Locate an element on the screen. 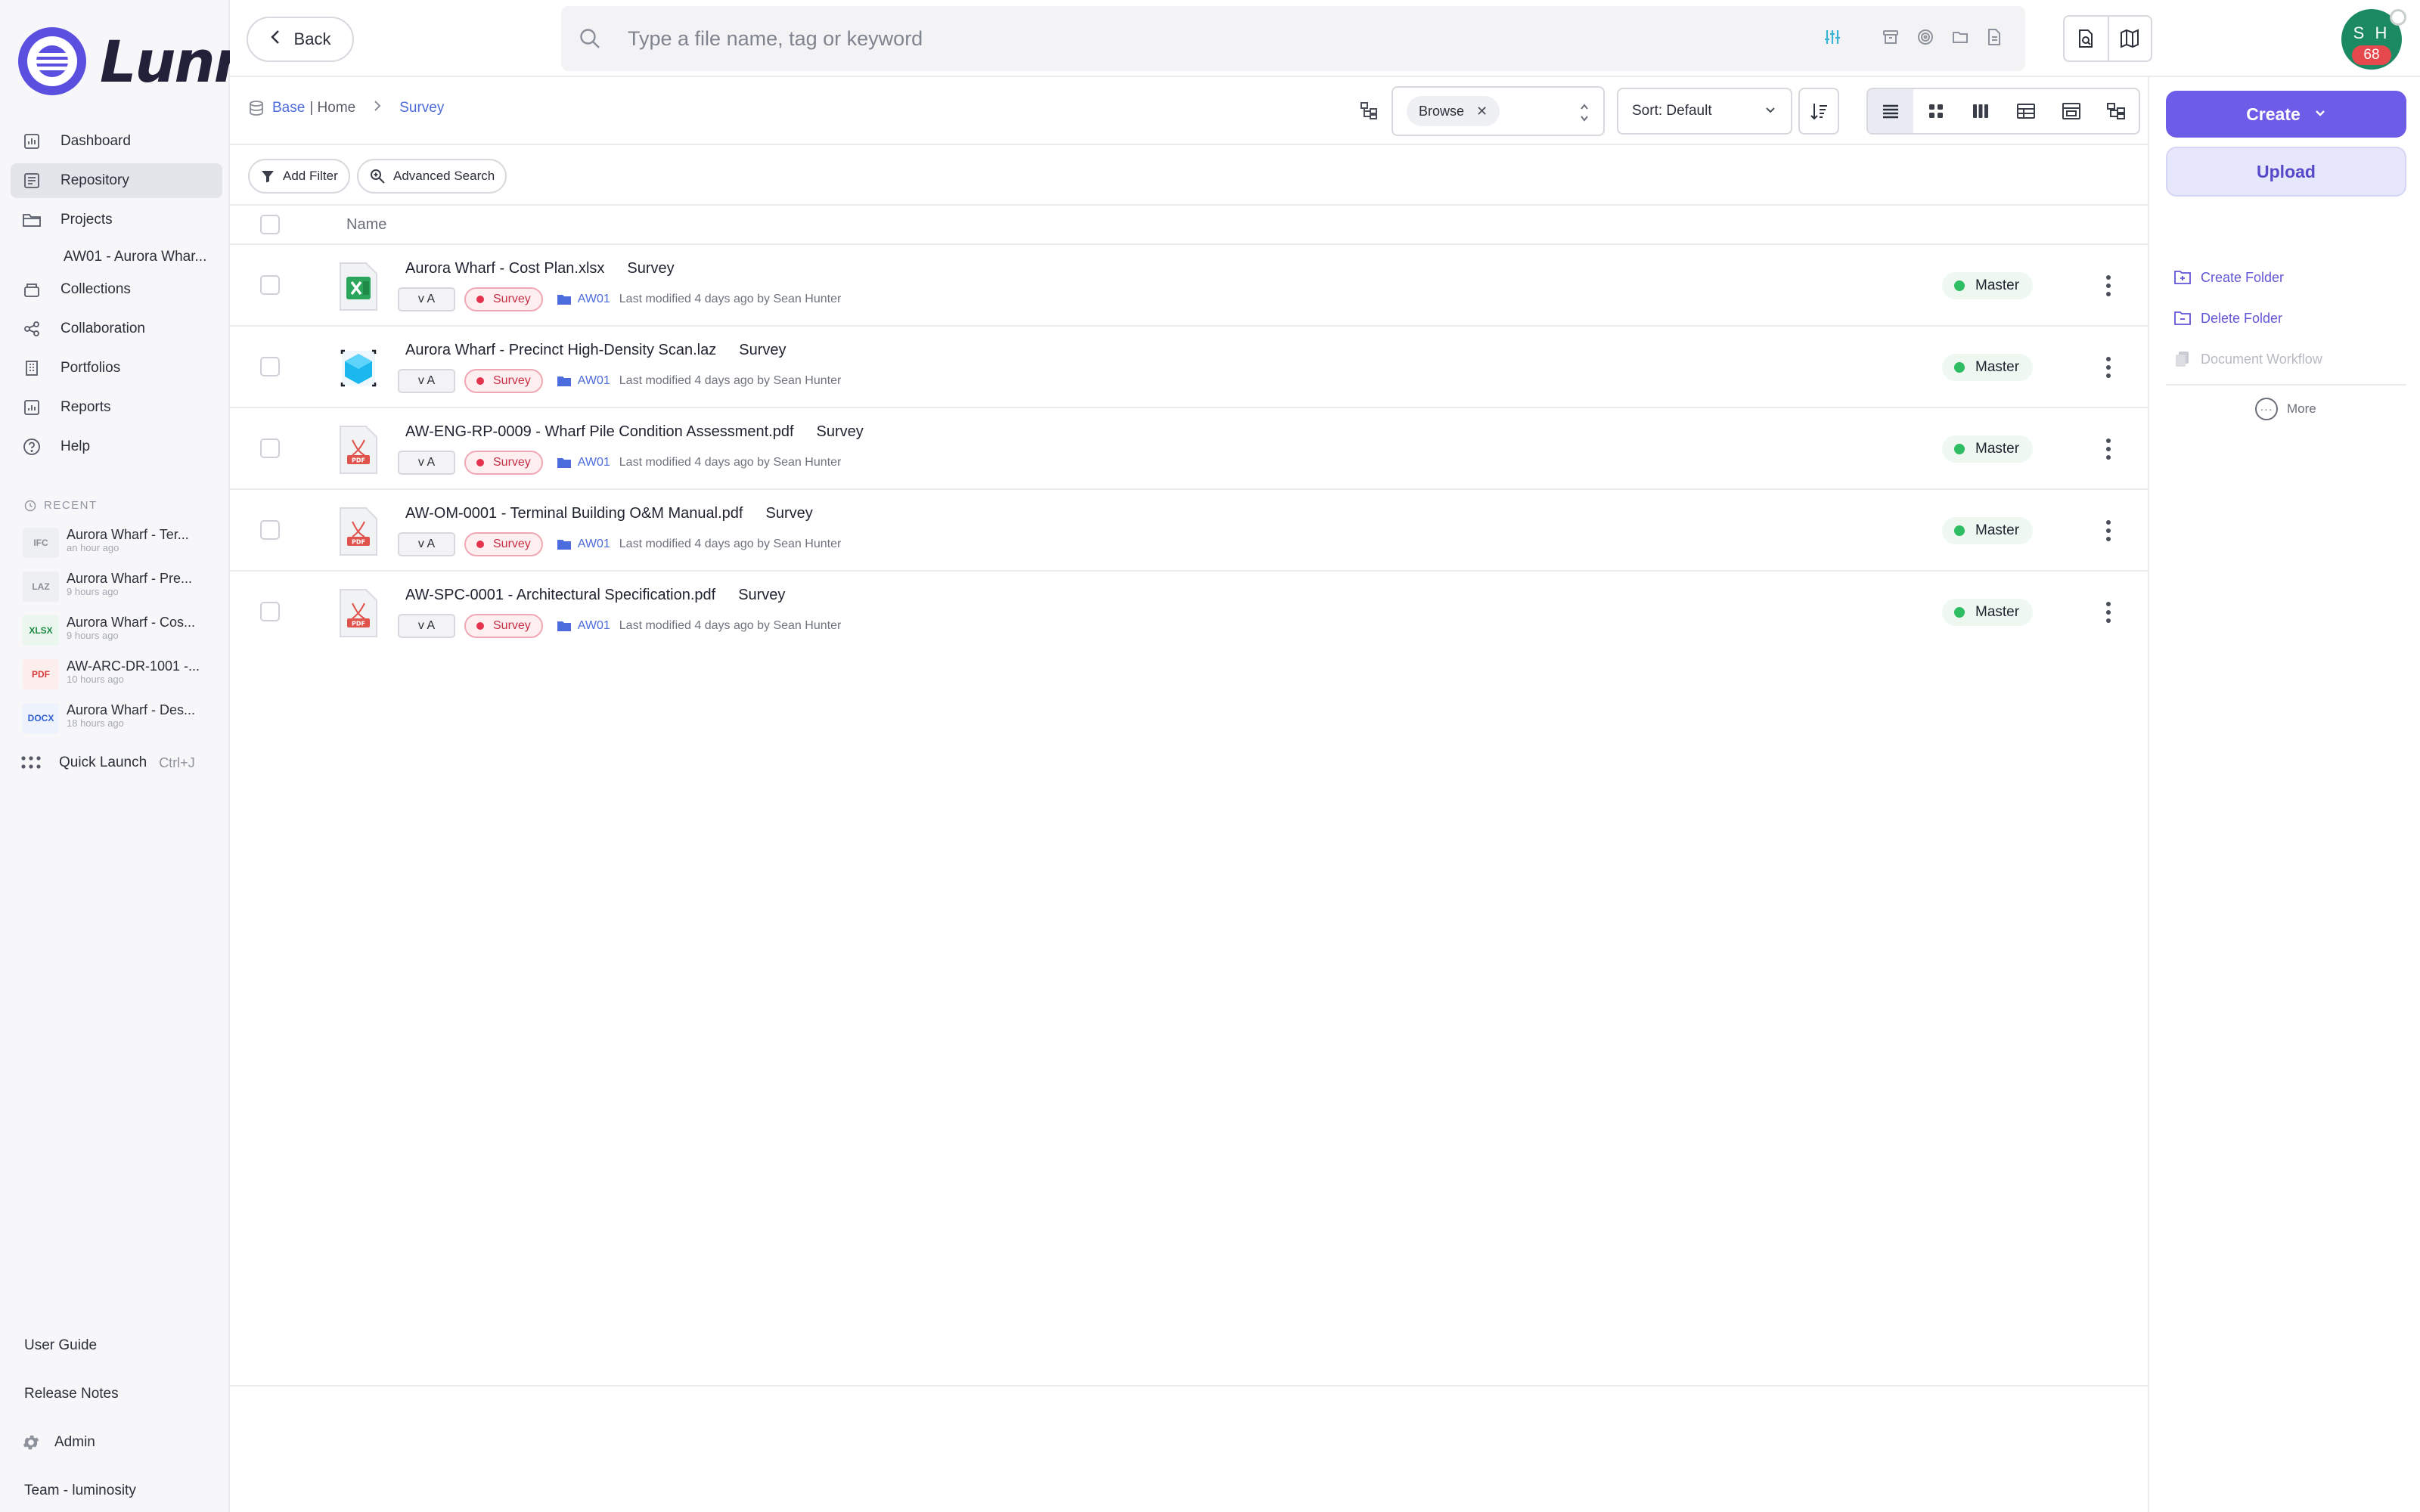 The width and height of the screenshot is (2420, 1512). more-label: More is located at coordinates (2301, 408).